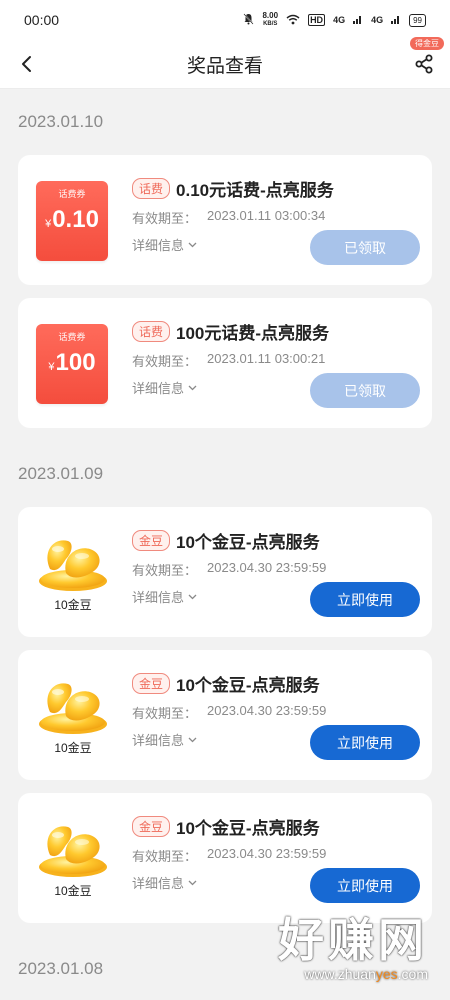 The image size is (450, 1000). I want to click on coupon-thumbnail: 话费券 ¥0.10, so click(73, 222).